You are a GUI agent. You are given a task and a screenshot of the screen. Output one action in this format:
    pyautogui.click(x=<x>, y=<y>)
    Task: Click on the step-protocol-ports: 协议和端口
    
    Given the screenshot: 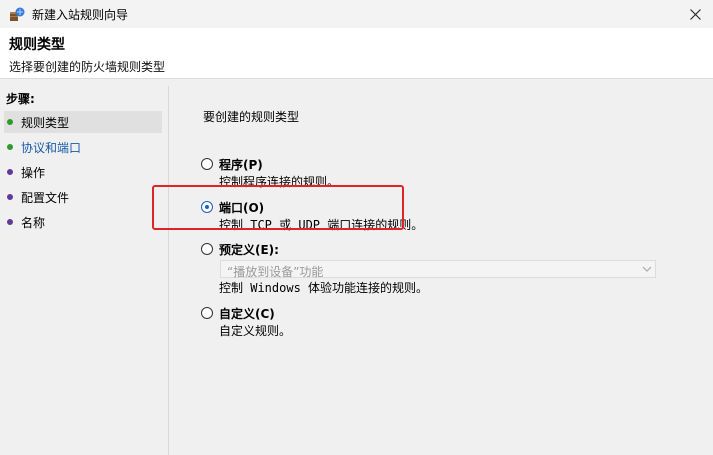 What is the action you would take?
    pyautogui.click(x=83, y=147)
    